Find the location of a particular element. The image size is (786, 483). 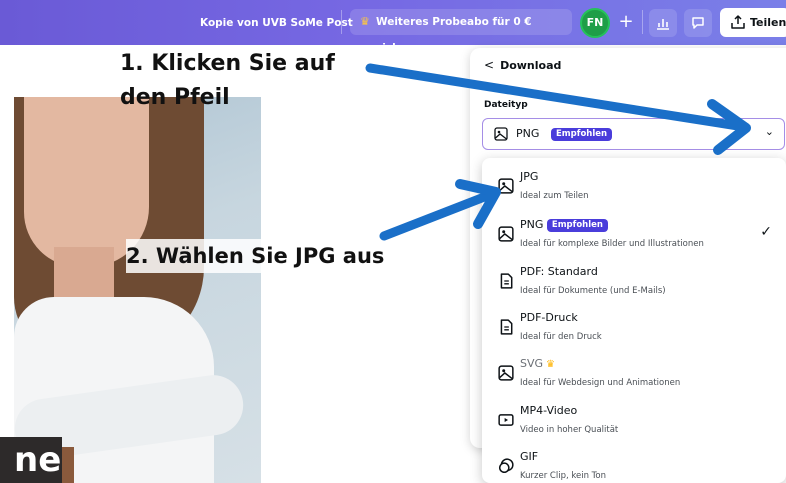

option-title: MP4-Video is located at coordinates (549, 410).